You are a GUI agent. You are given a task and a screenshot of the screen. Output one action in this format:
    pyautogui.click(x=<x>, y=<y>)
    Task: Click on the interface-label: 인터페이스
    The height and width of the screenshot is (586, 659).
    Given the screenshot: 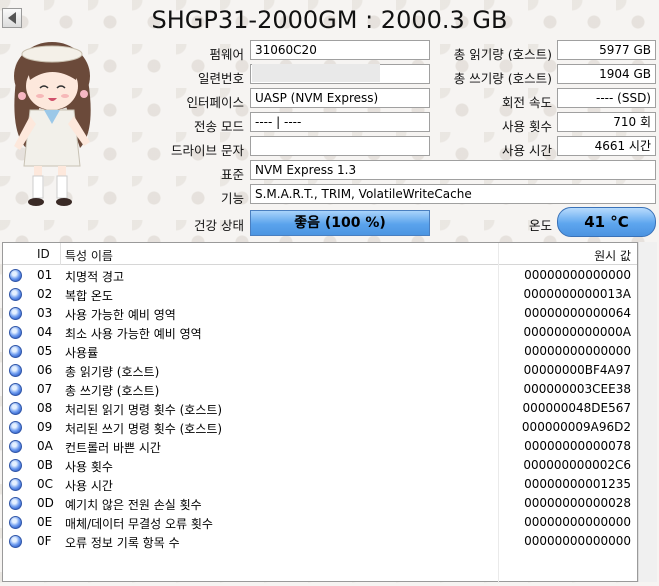 What is the action you would take?
    pyautogui.click(x=215, y=102)
    